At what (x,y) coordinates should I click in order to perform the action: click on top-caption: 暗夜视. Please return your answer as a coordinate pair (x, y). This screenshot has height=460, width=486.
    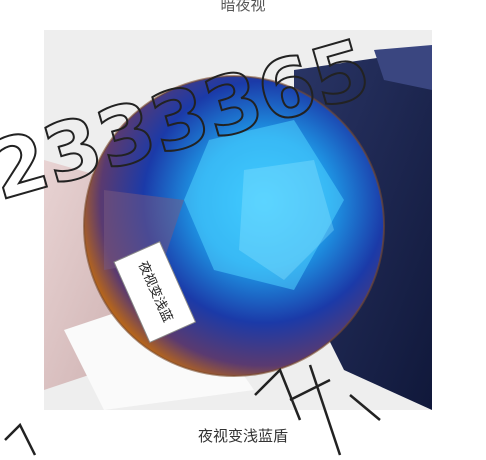
    Looking at the image, I should click on (243, 7).